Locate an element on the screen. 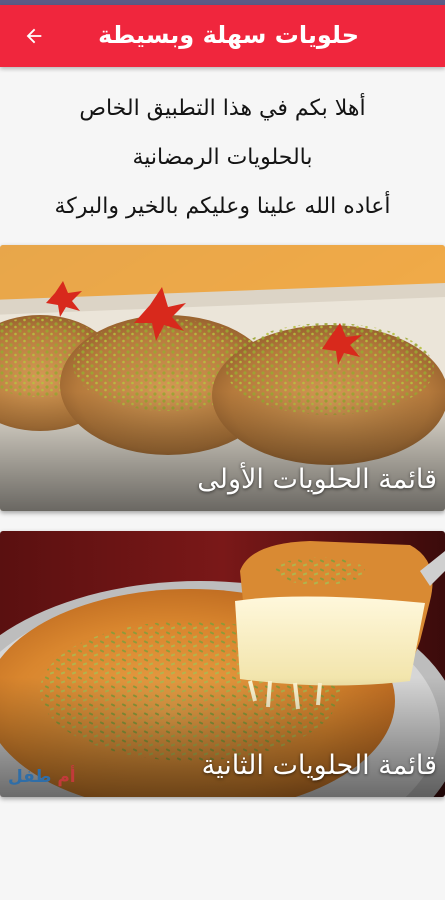 The image size is (445, 900). app-bar: حلويات سهلة وبسيطة is located at coordinates (222, 36).